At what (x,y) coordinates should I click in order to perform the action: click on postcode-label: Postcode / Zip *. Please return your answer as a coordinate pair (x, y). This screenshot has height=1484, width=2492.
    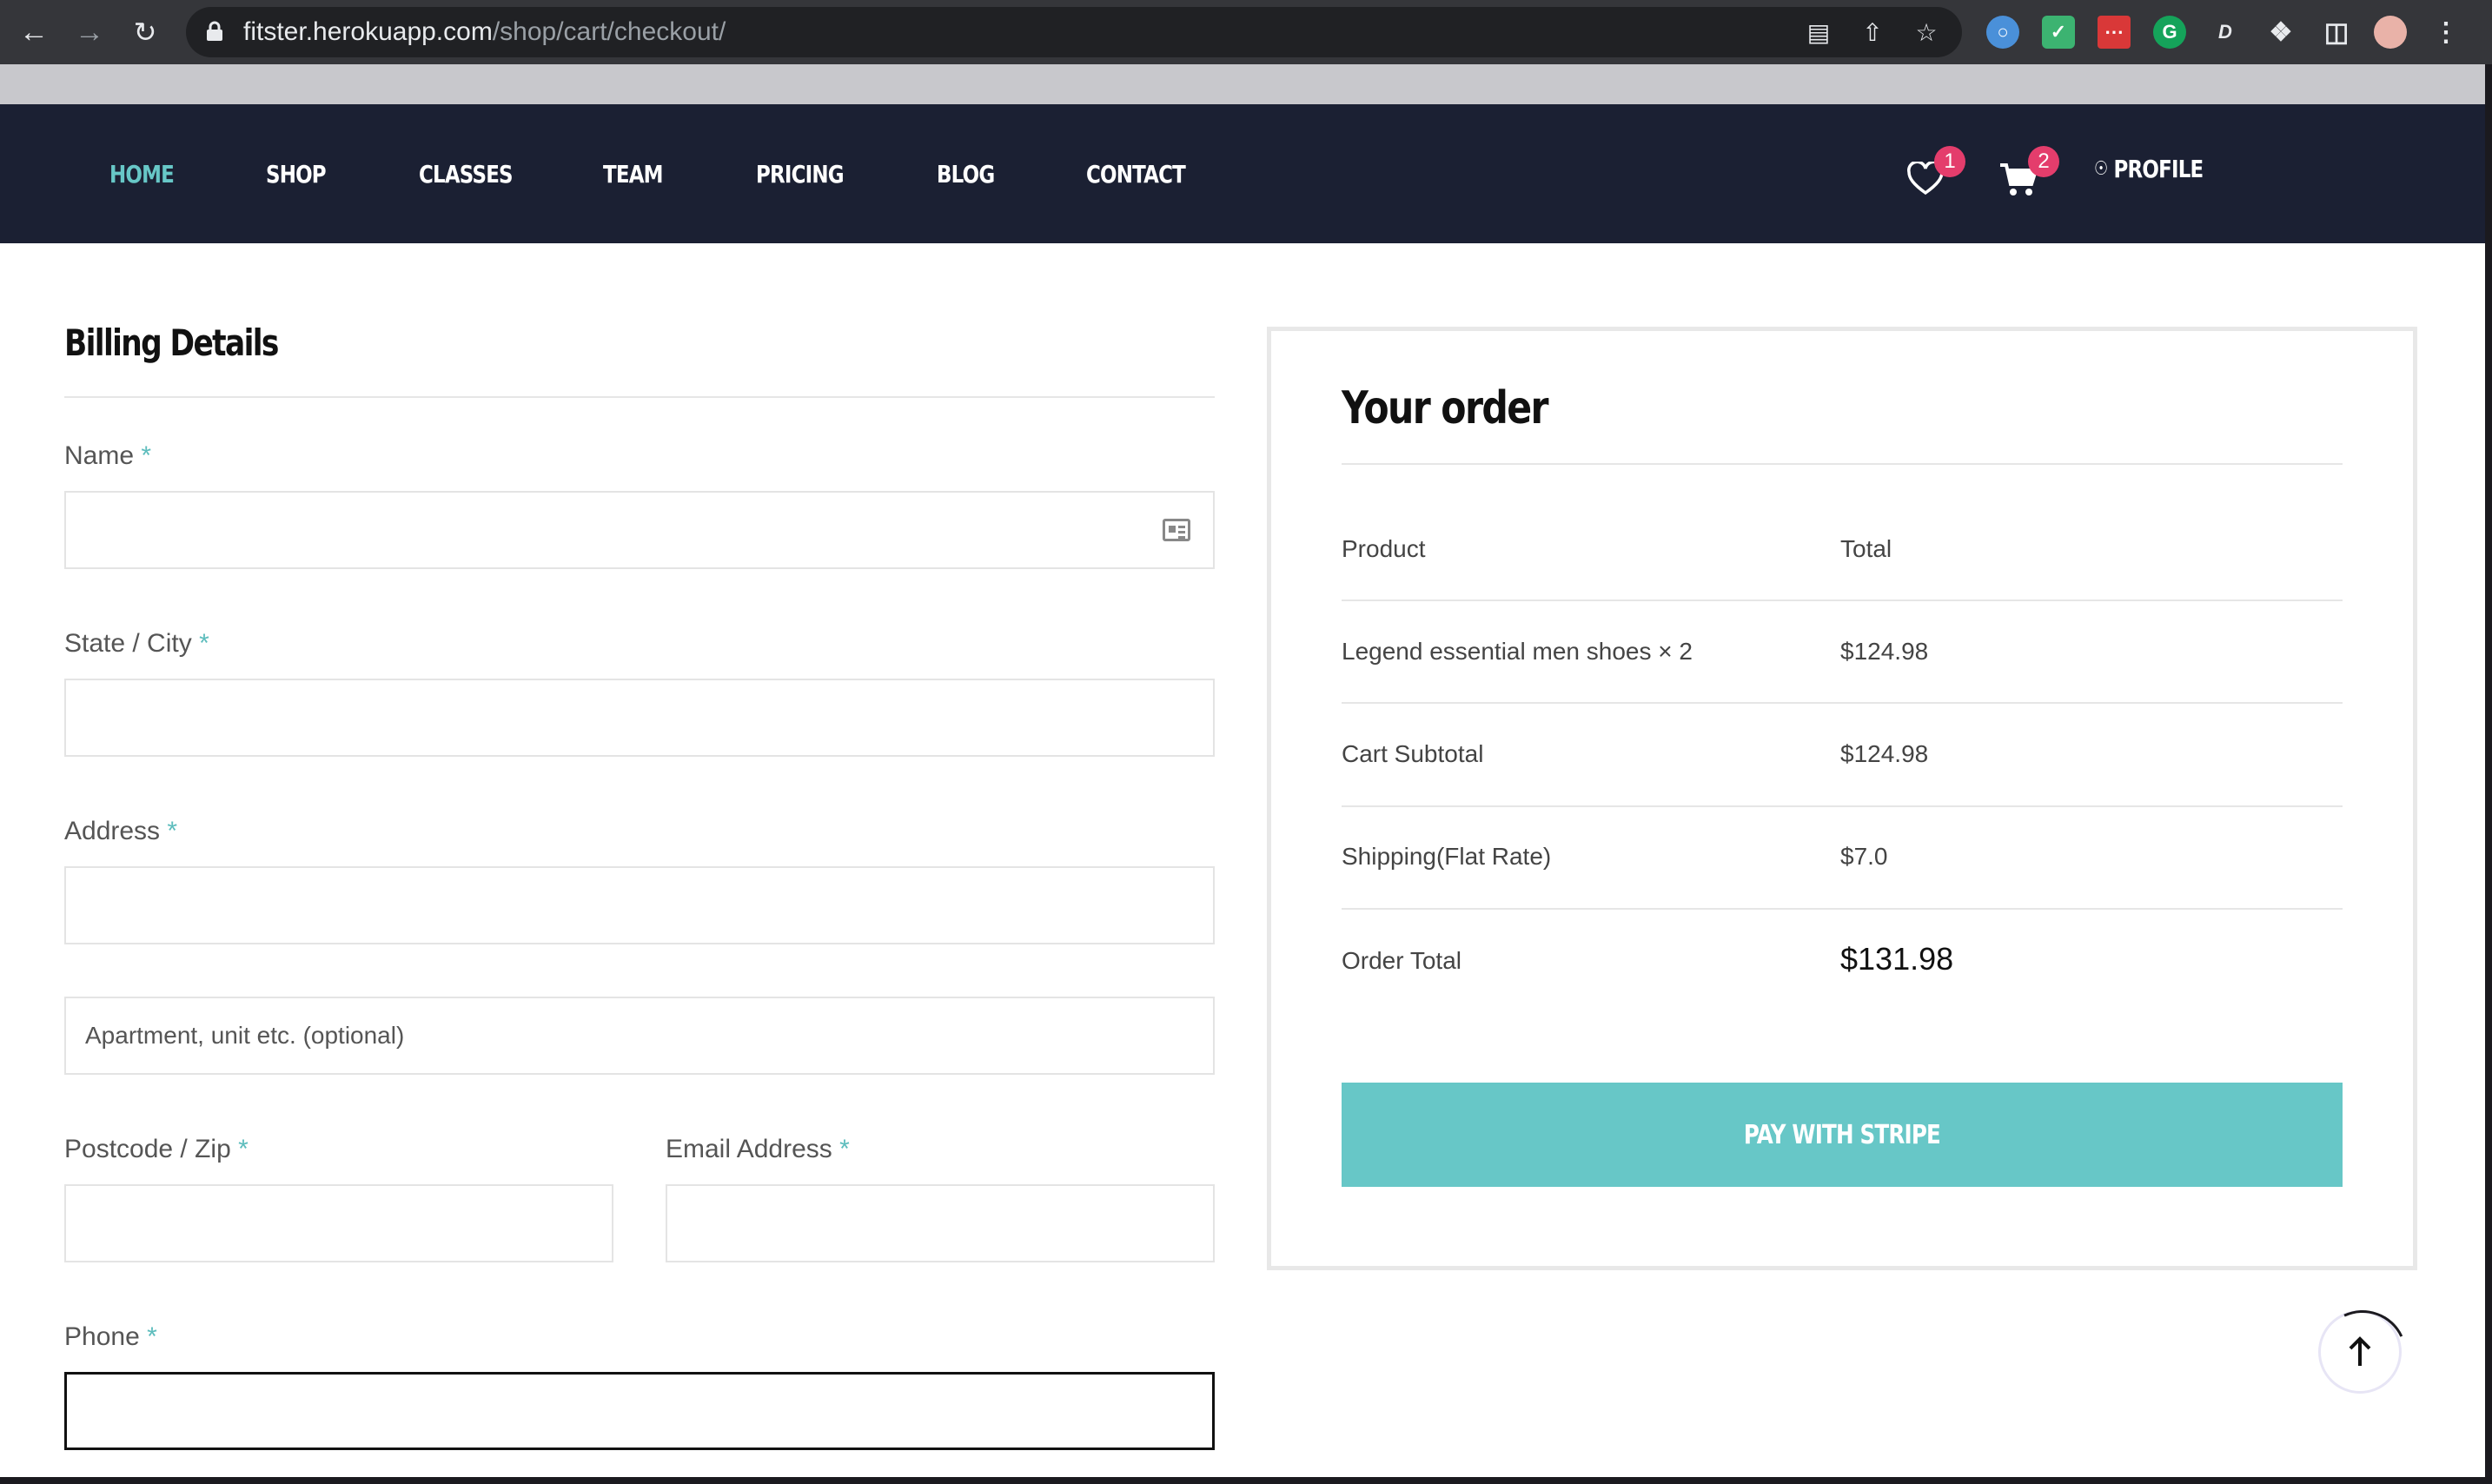
    Looking at the image, I should click on (156, 1149).